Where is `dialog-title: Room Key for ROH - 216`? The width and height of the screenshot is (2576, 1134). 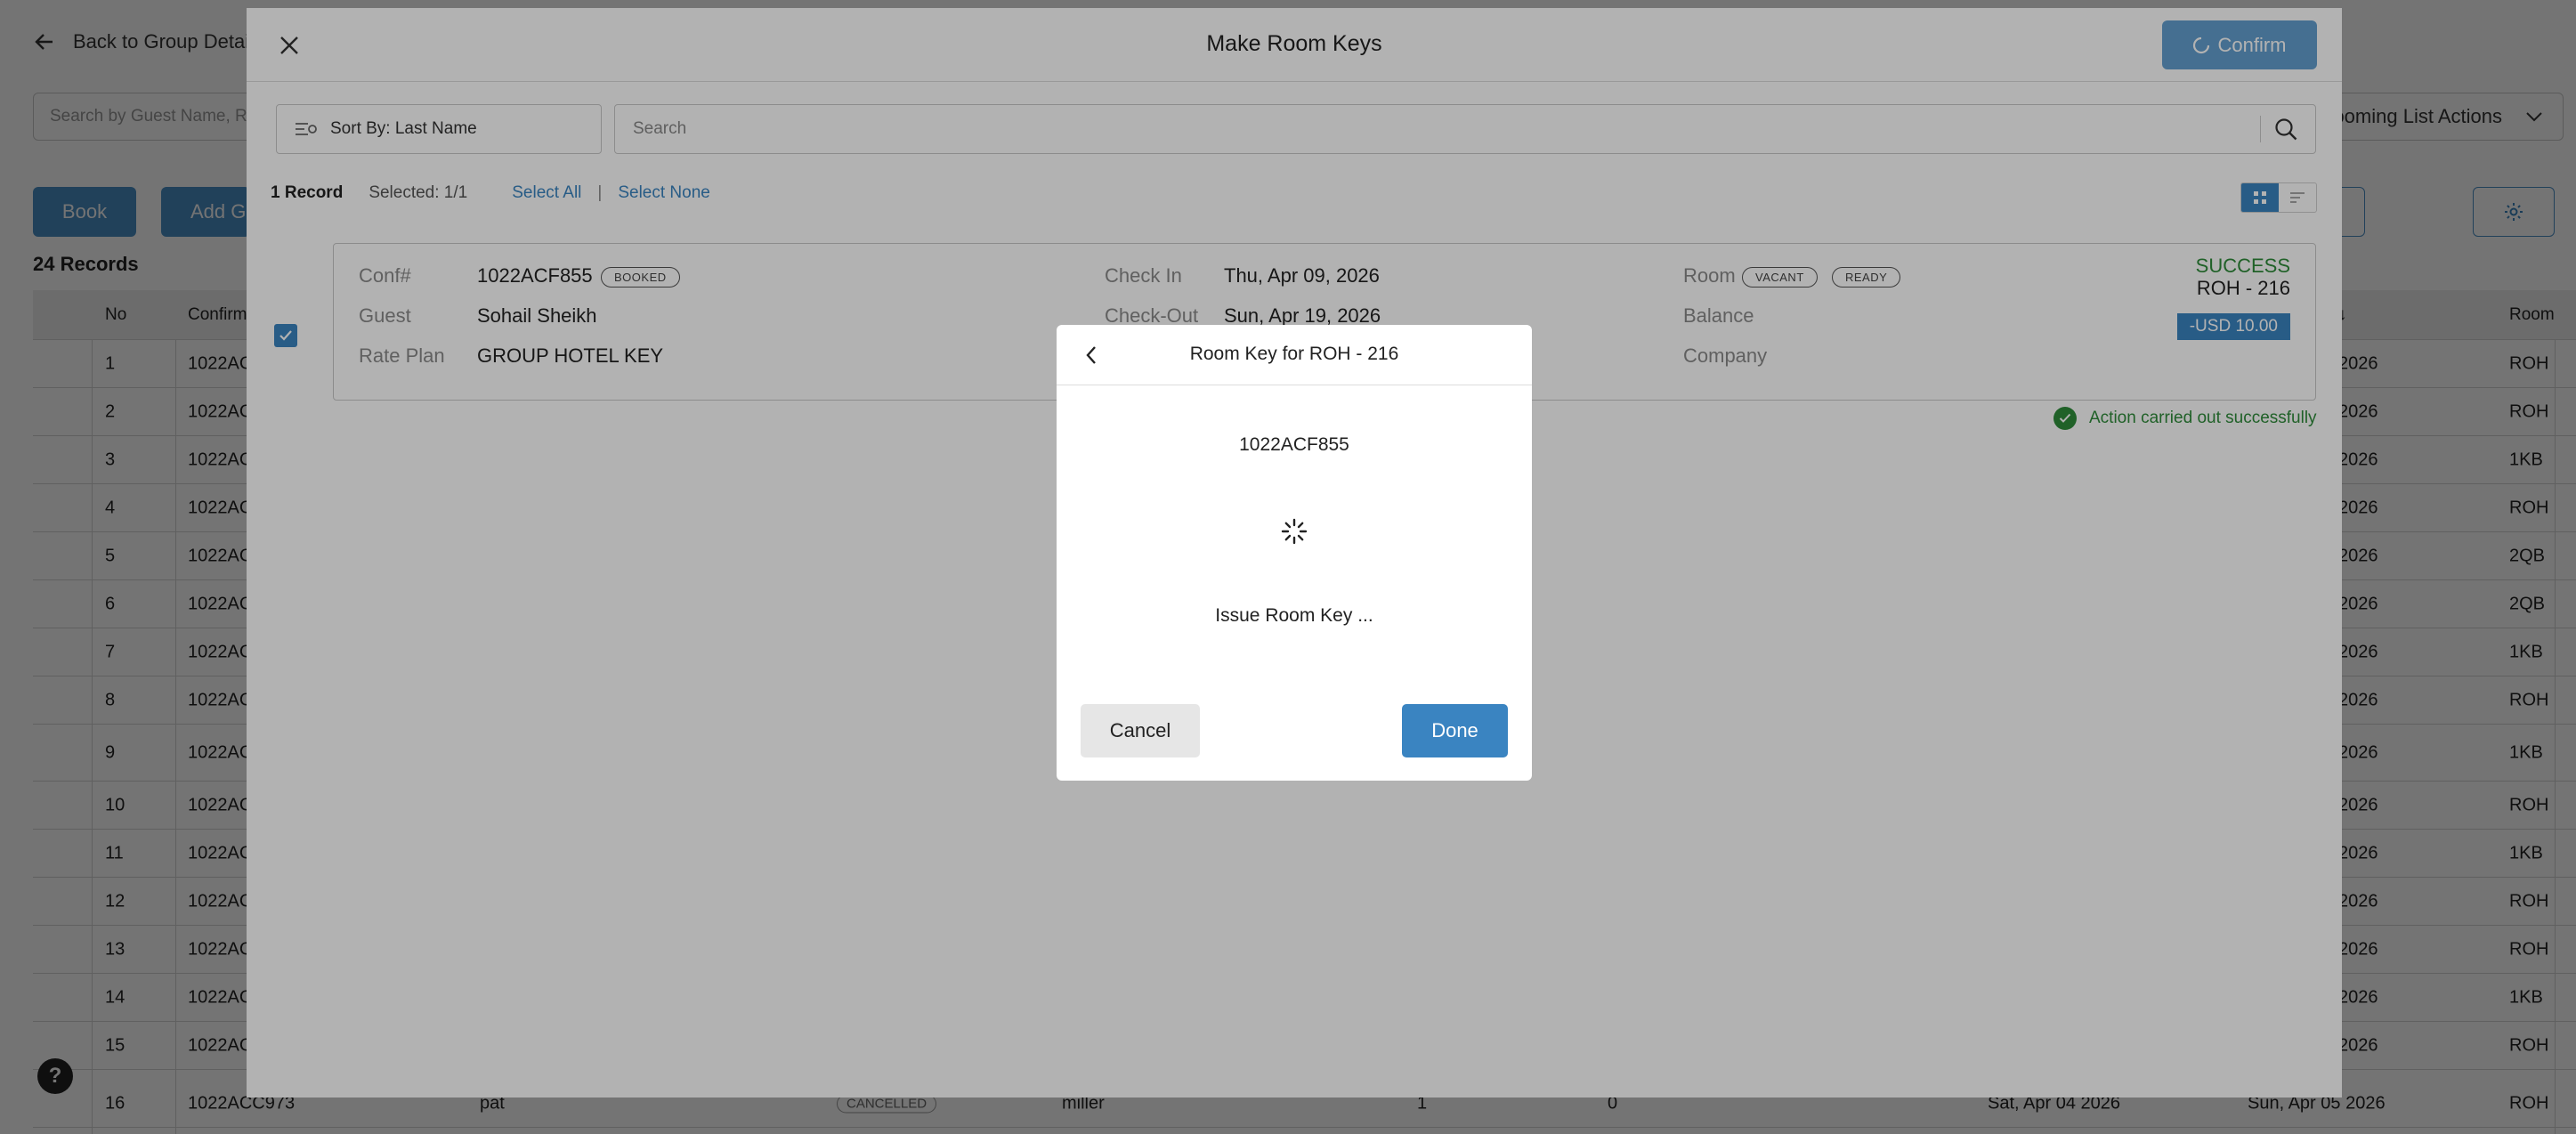
dialog-title: Room Key for ROH - 216 is located at coordinates (1294, 354).